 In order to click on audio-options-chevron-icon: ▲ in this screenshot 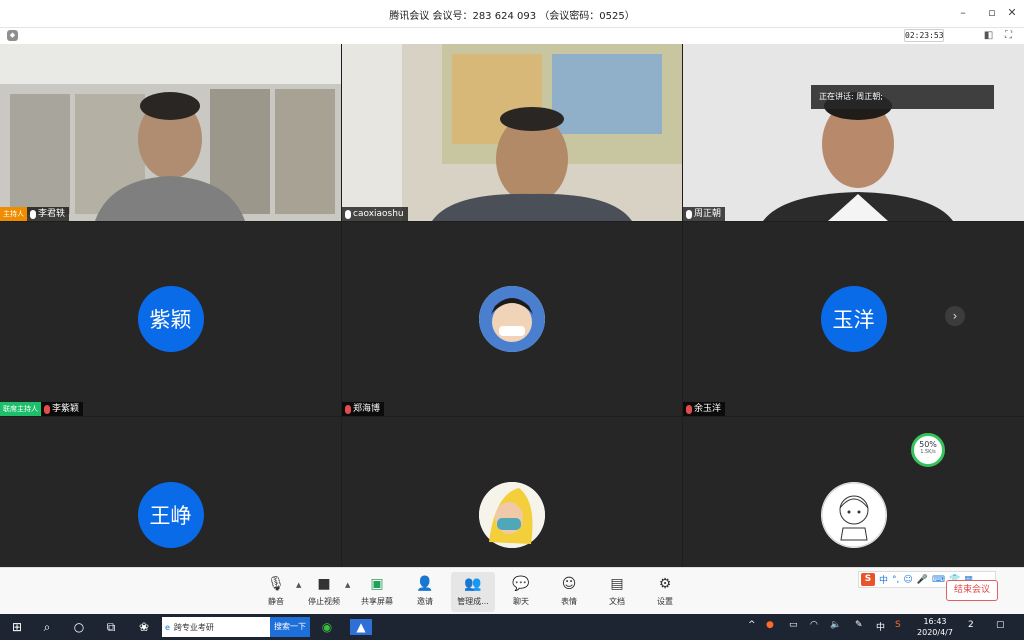, I will do `click(298, 585)`.